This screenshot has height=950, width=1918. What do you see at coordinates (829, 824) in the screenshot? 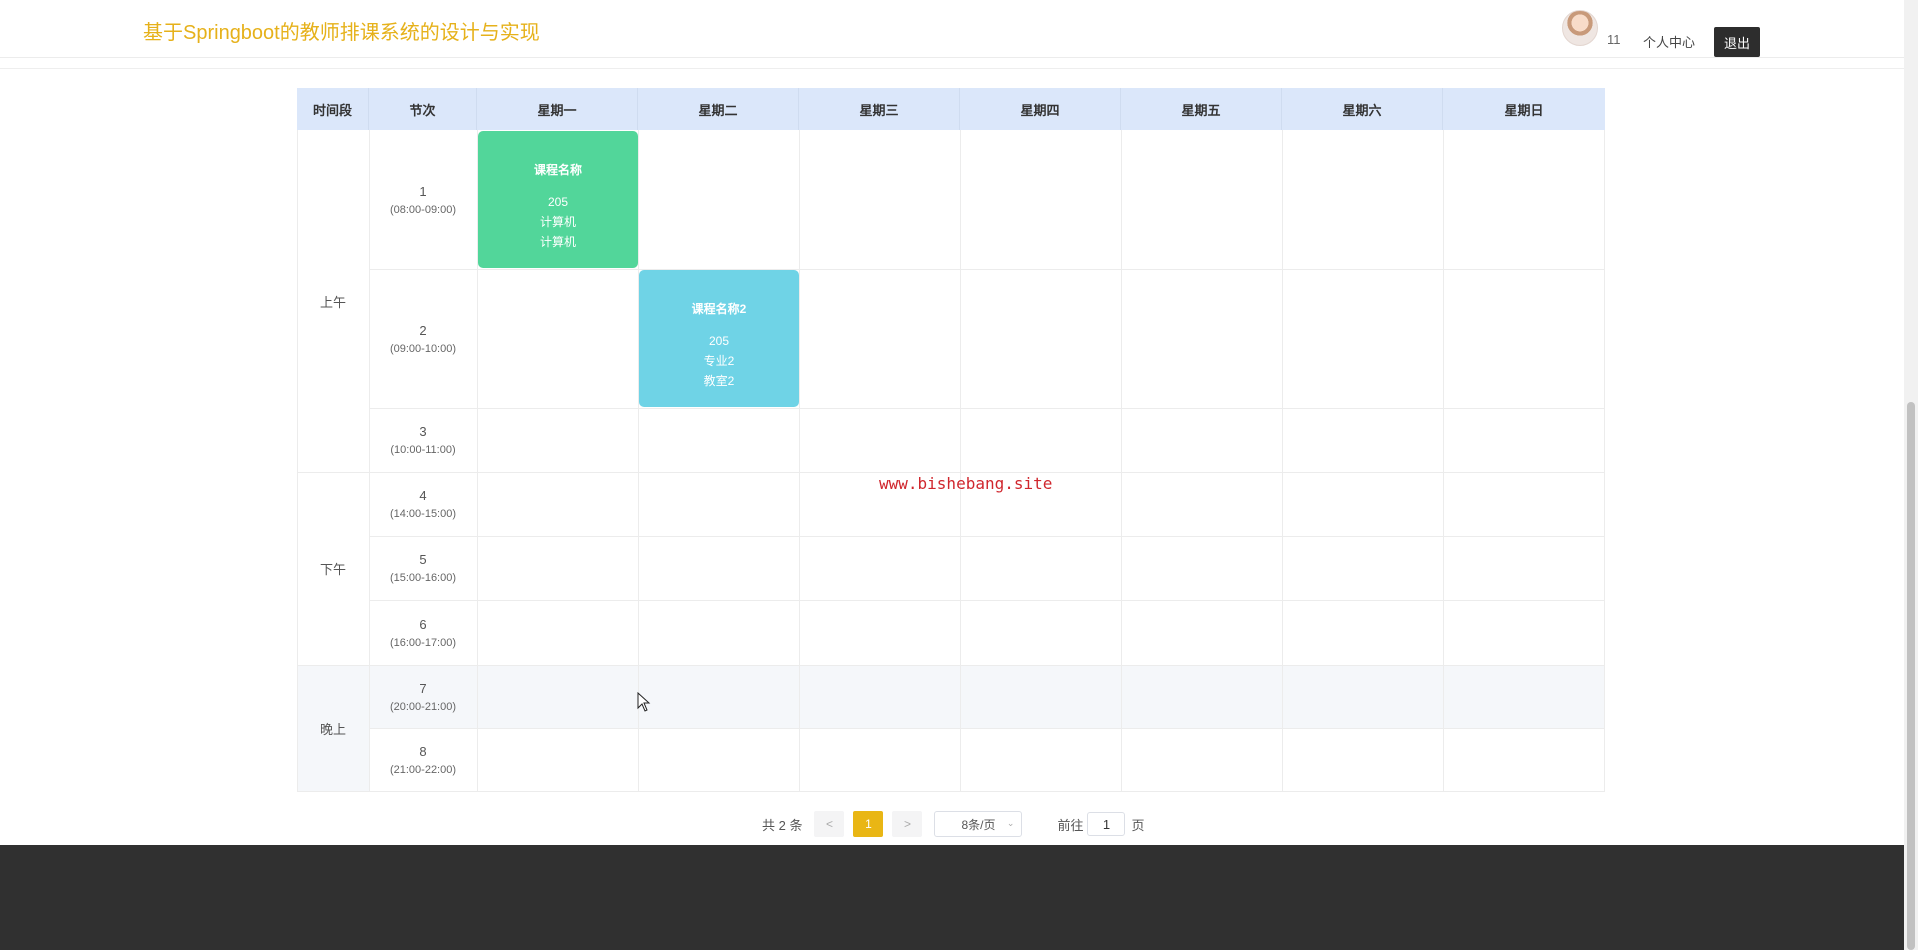
I see `prev-page-button: <` at bounding box center [829, 824].